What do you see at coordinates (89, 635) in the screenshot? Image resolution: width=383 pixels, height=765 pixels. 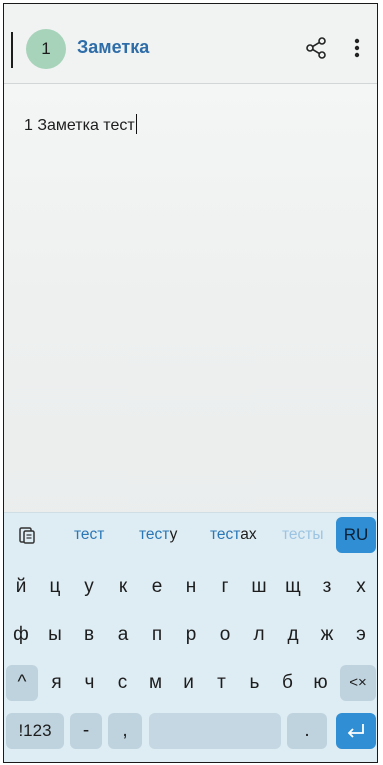 I see `key: в` at bounding box center [89, 635].